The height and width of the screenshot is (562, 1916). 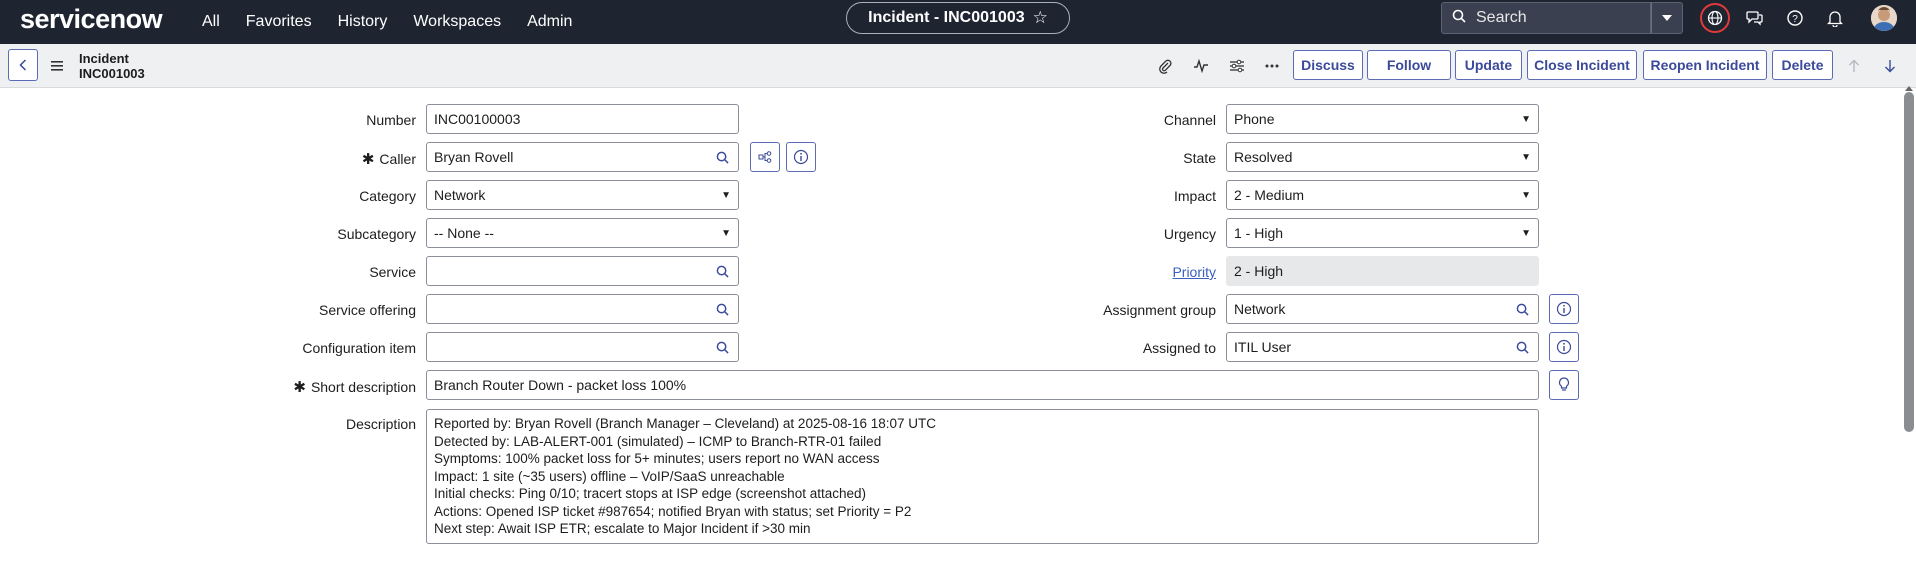 I want to click on short-description-label: ✱ Short description, so click(x=333, y=387).